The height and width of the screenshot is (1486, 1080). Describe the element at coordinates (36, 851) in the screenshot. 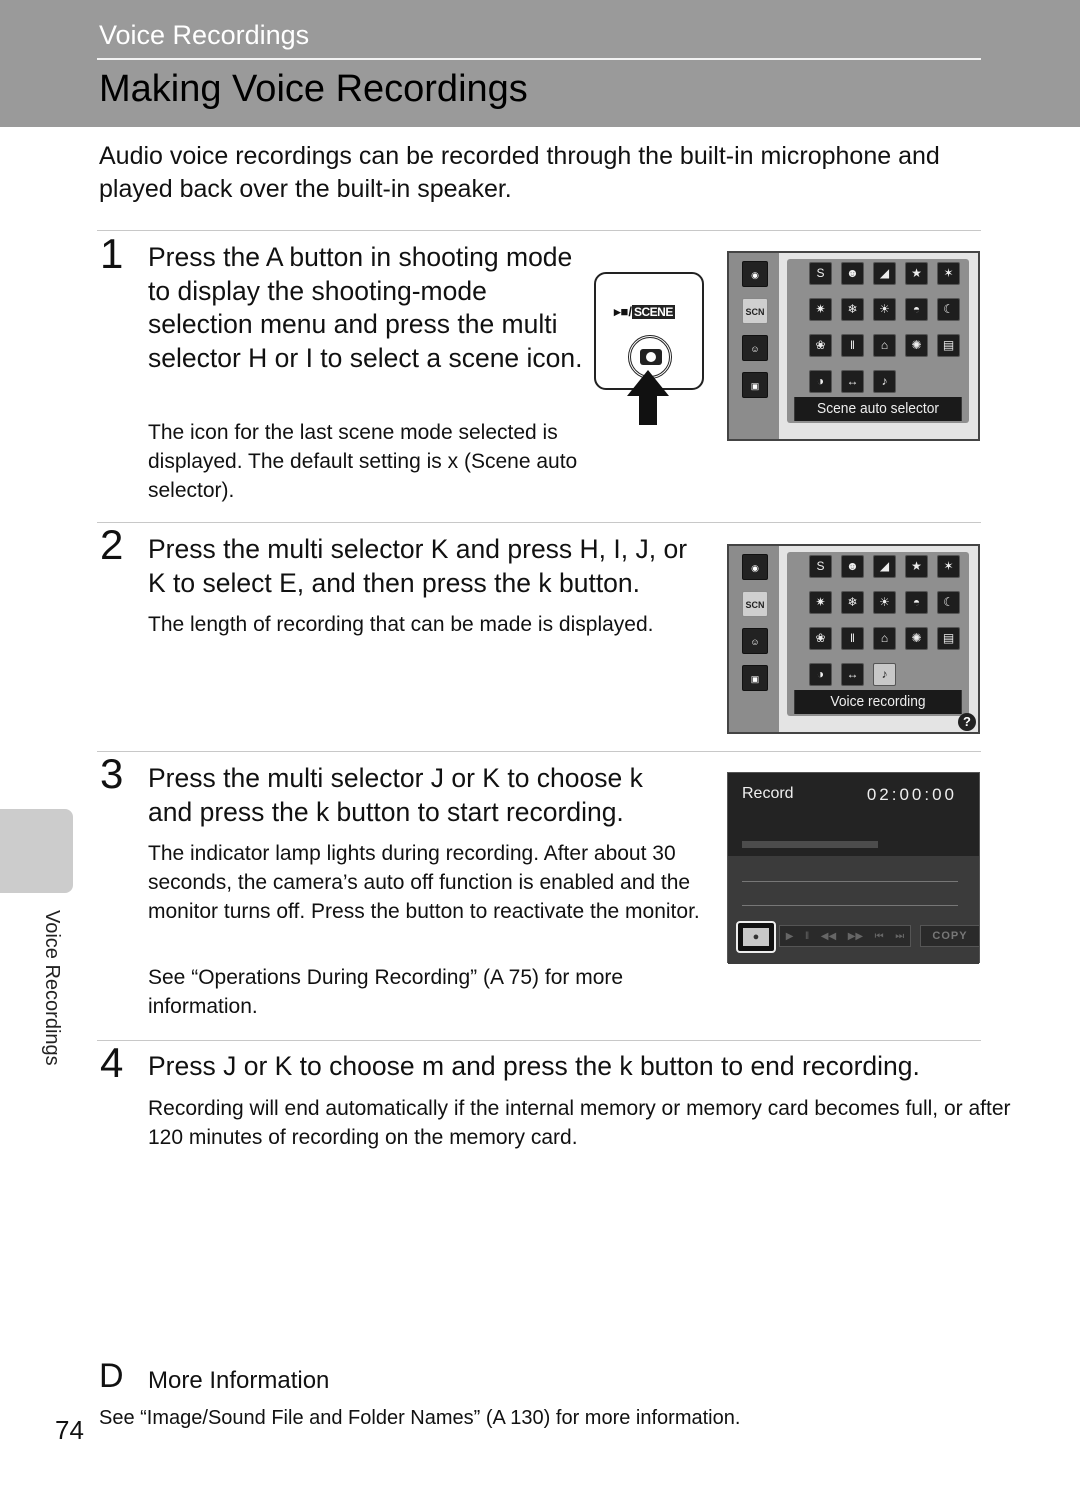

I see `chapter-tab` at that location.